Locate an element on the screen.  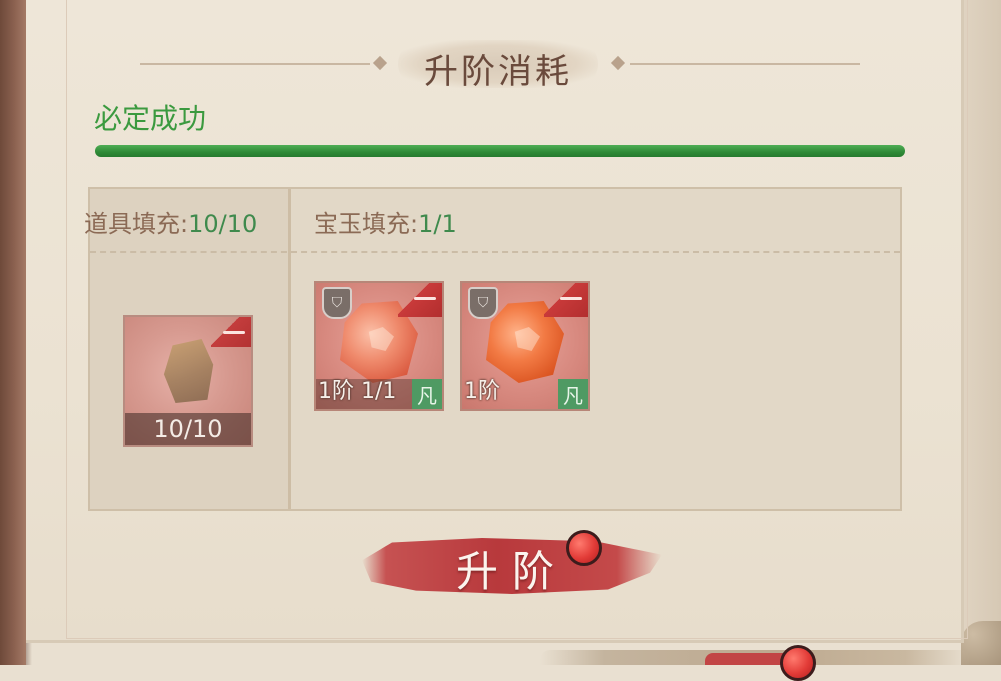
gem-fill-caption: 宝玉填充: is located at coordinates (366, 224).